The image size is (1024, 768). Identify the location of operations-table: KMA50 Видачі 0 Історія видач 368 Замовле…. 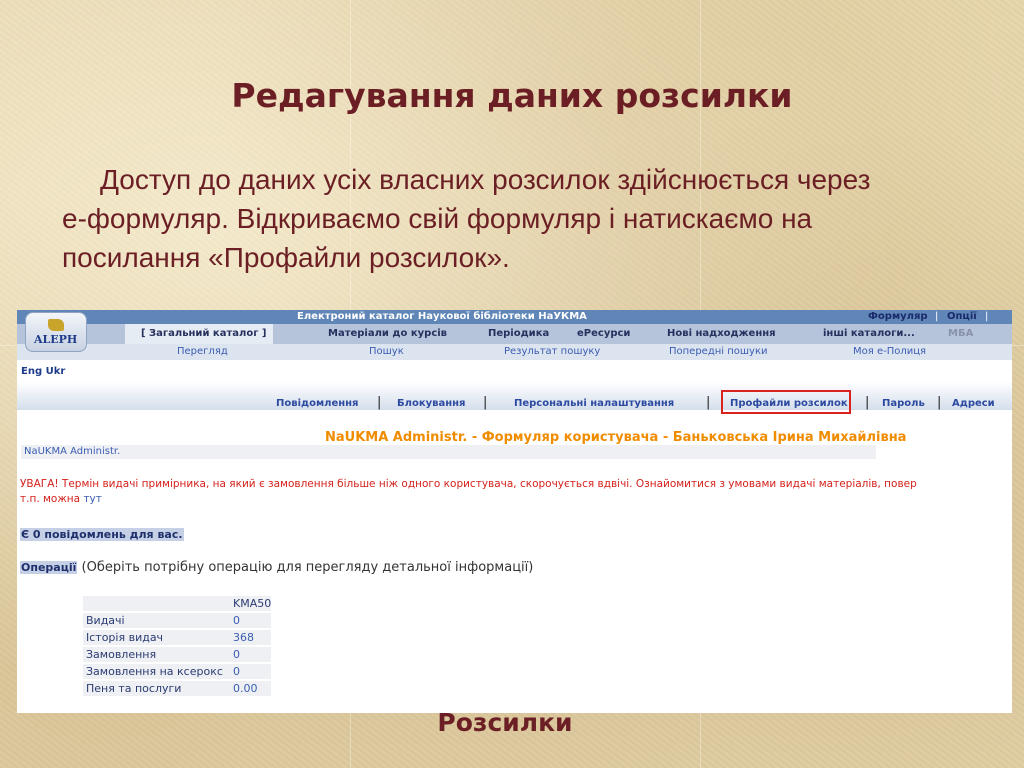
(177, 646).